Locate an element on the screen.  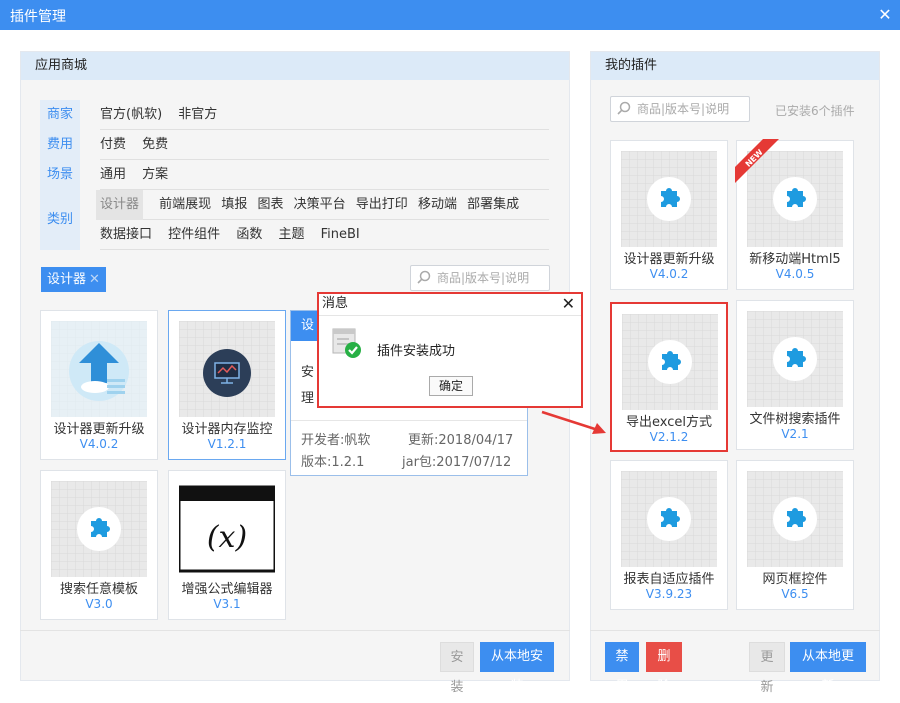
delete-button: 删除 is located at coordinates (664, 668).